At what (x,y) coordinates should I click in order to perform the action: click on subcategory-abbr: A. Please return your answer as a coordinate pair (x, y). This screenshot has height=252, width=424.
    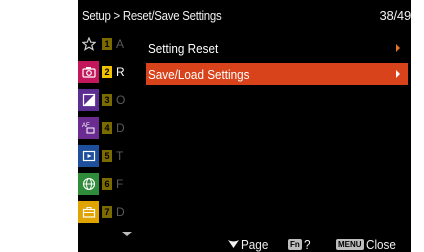
    Looking at the image, I should click on (120, 44).